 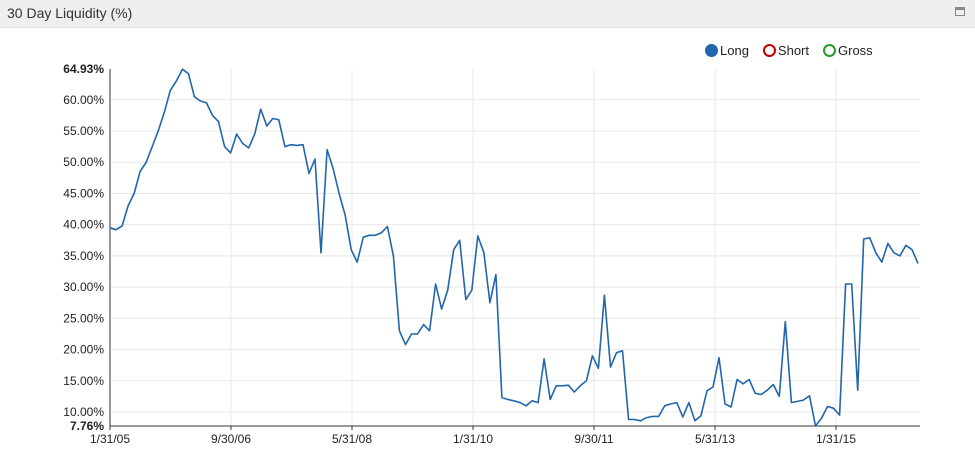 I want to click on y-tick-label: 40.00%, so click(x=83, y=225).